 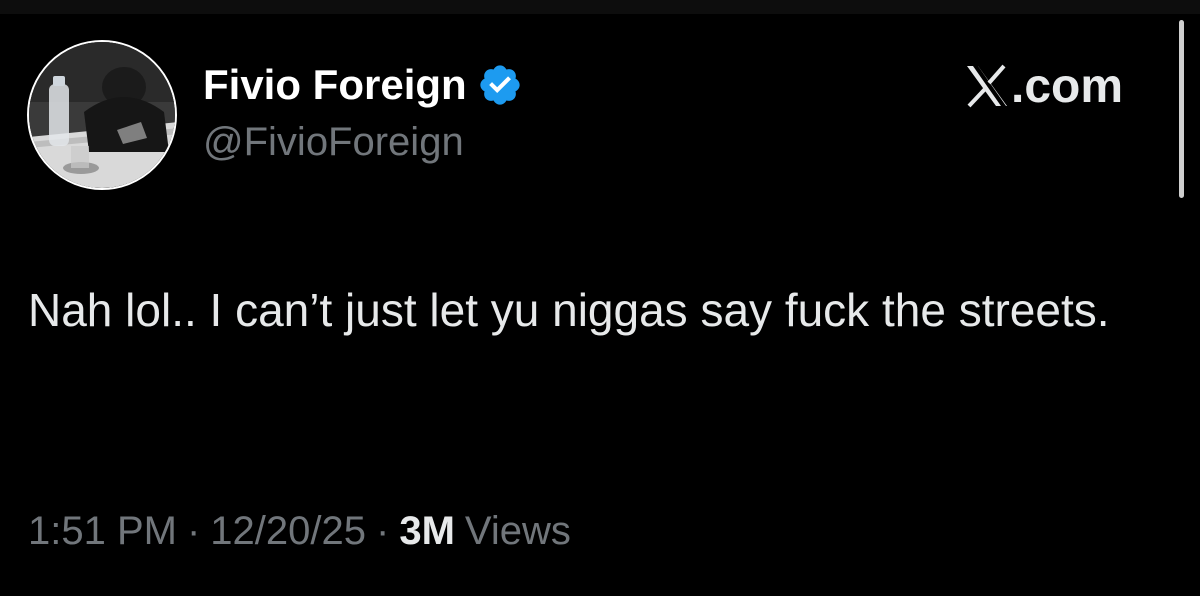 What do you see at coordinates (500, 85) in the screenshot?
I see `verified-badge-icon` at bounding box center [500, 85].